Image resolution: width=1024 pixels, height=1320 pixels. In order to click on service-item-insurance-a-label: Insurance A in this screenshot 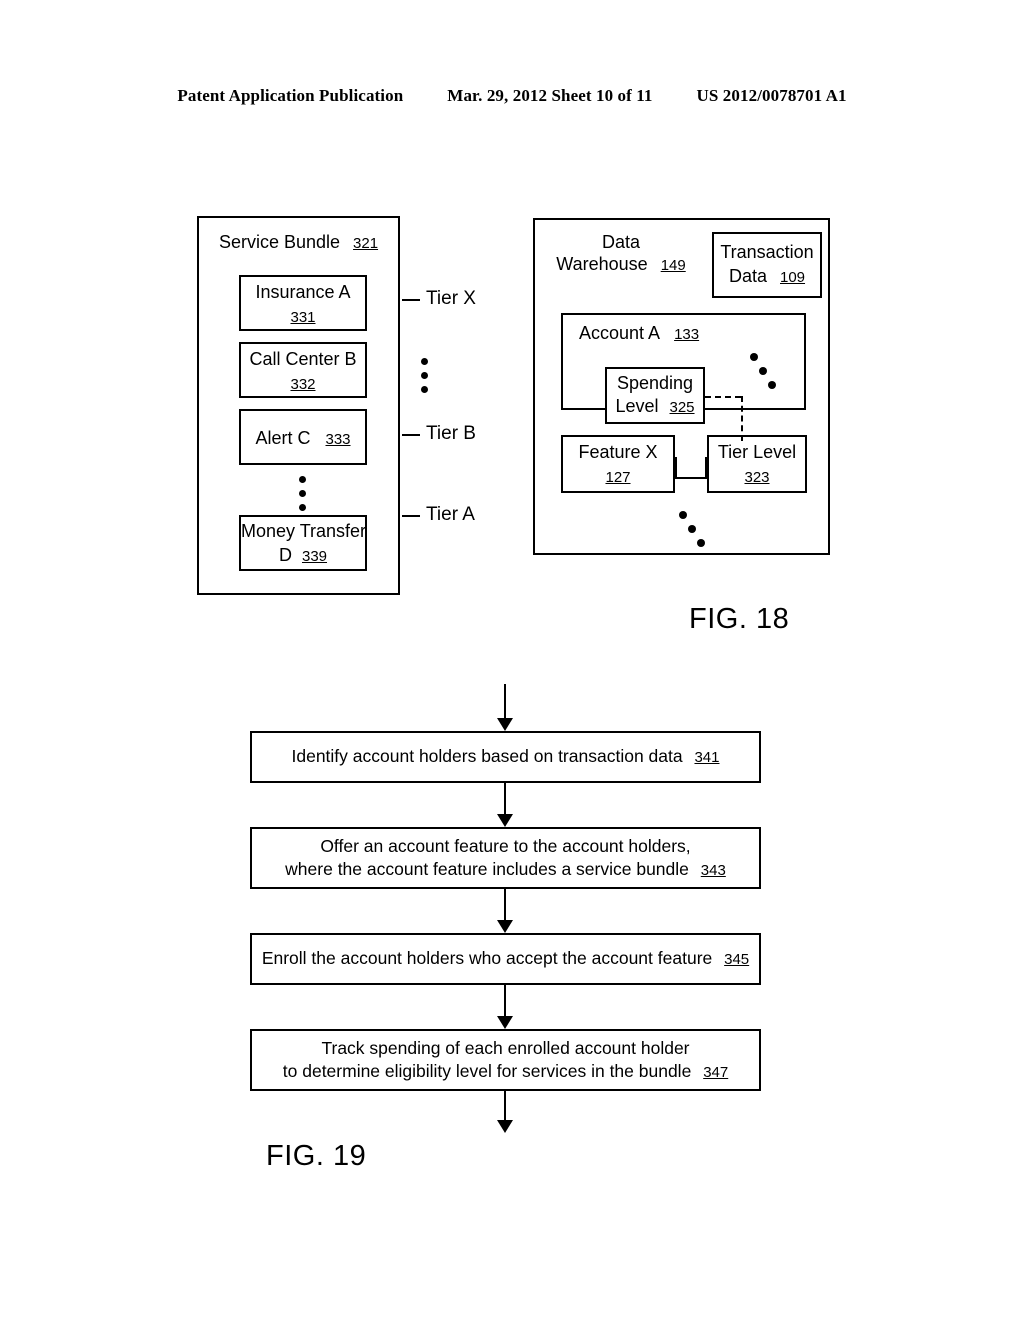, I will do `click(303, 292)`.